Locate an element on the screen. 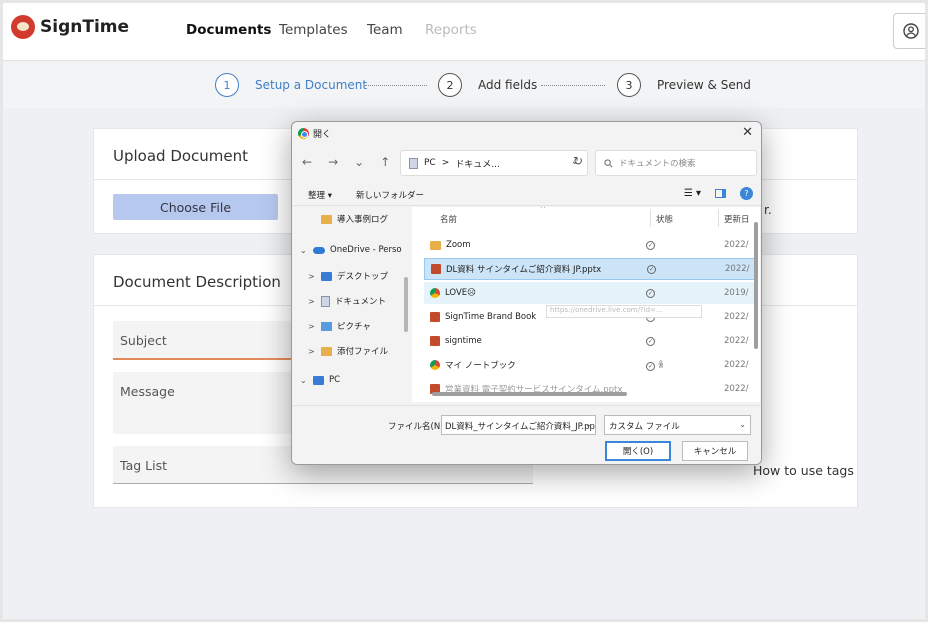 Image resolution: width=928 pixels, height=622 pixels. refresh-icon: ↻ is located at coordinates (578, 161).